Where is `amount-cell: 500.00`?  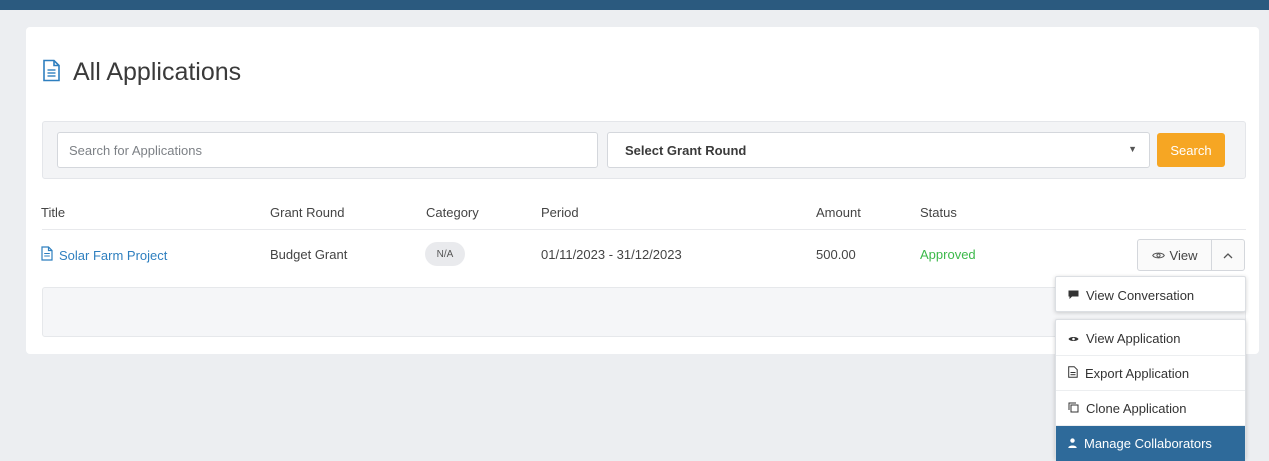 amount-cell: 500.00 is located at coordinates (836, 254).